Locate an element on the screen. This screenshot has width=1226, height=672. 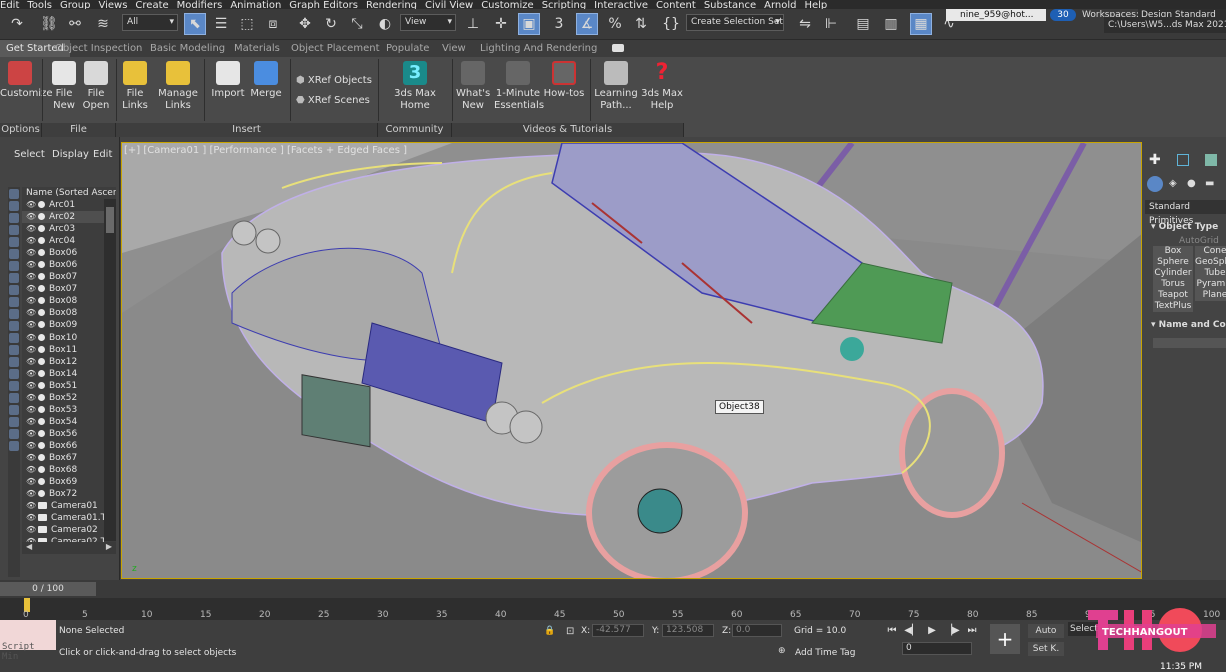
group-videos-tutorials: Videos & Tutorials is located at coordinates (568, 130).